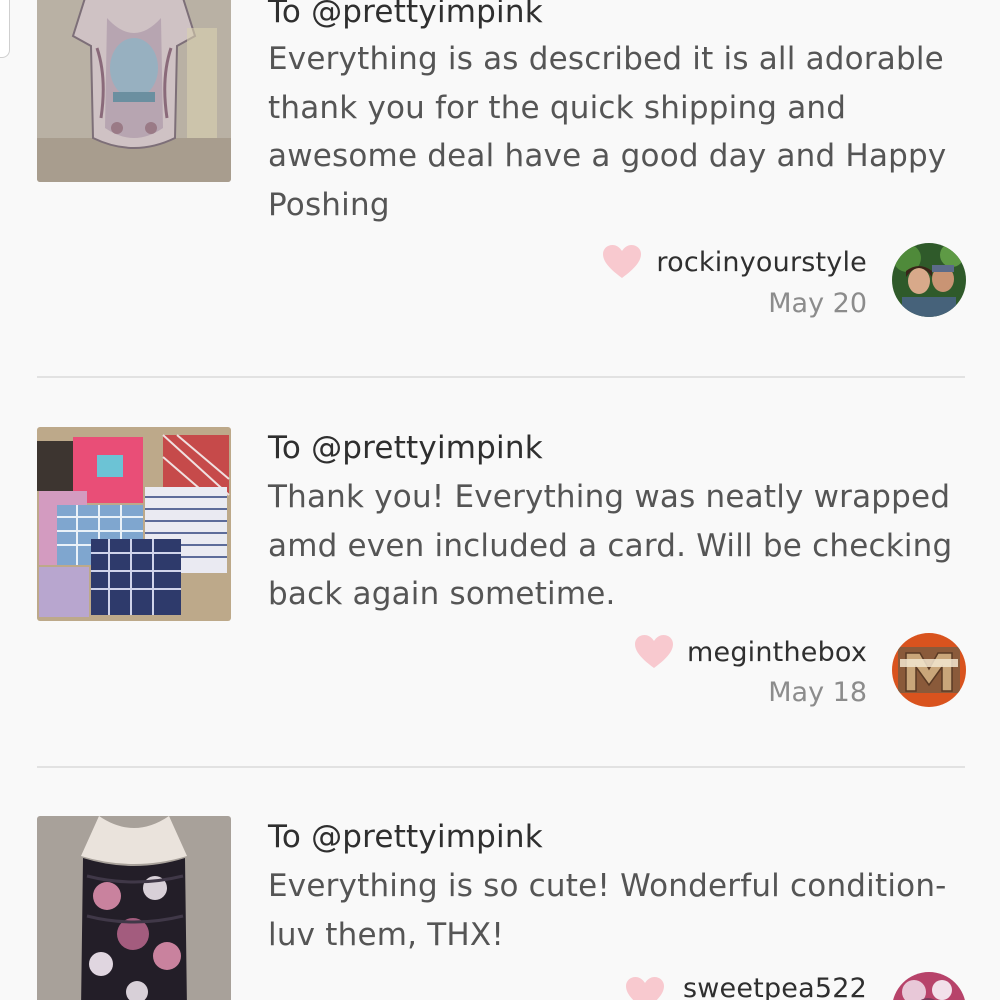  Describe the element at coordinates (775, 986) in the screenshot. I see `reviewer-username: sweetpea522` at that location.